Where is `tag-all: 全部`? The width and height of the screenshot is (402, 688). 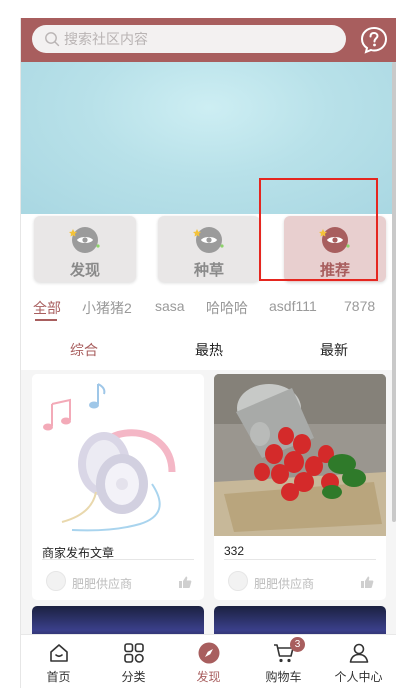 tag-all: 全部 is located at coordinates (47, 308).